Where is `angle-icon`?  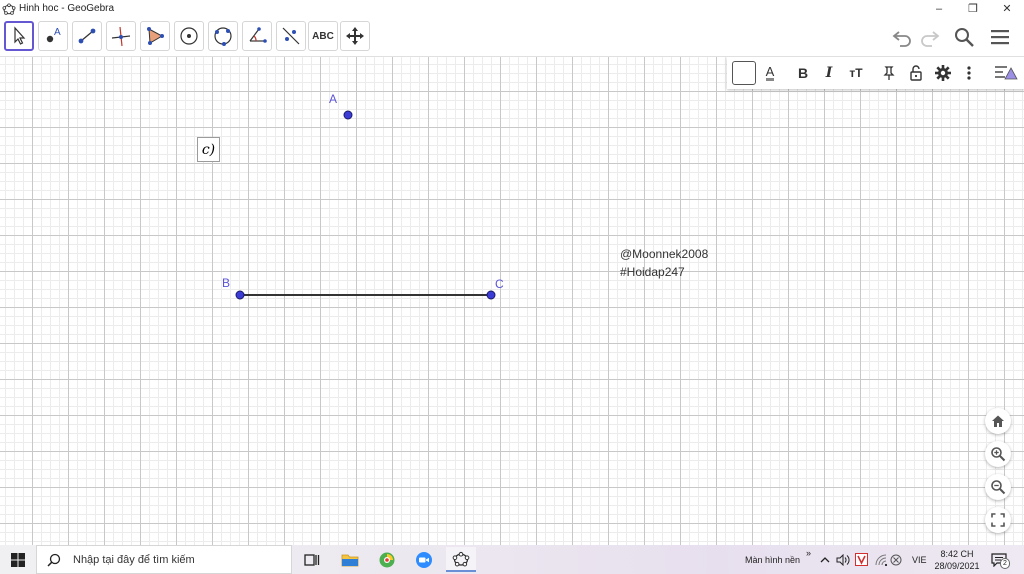 angle-icon is located at coordinates (258, 35).